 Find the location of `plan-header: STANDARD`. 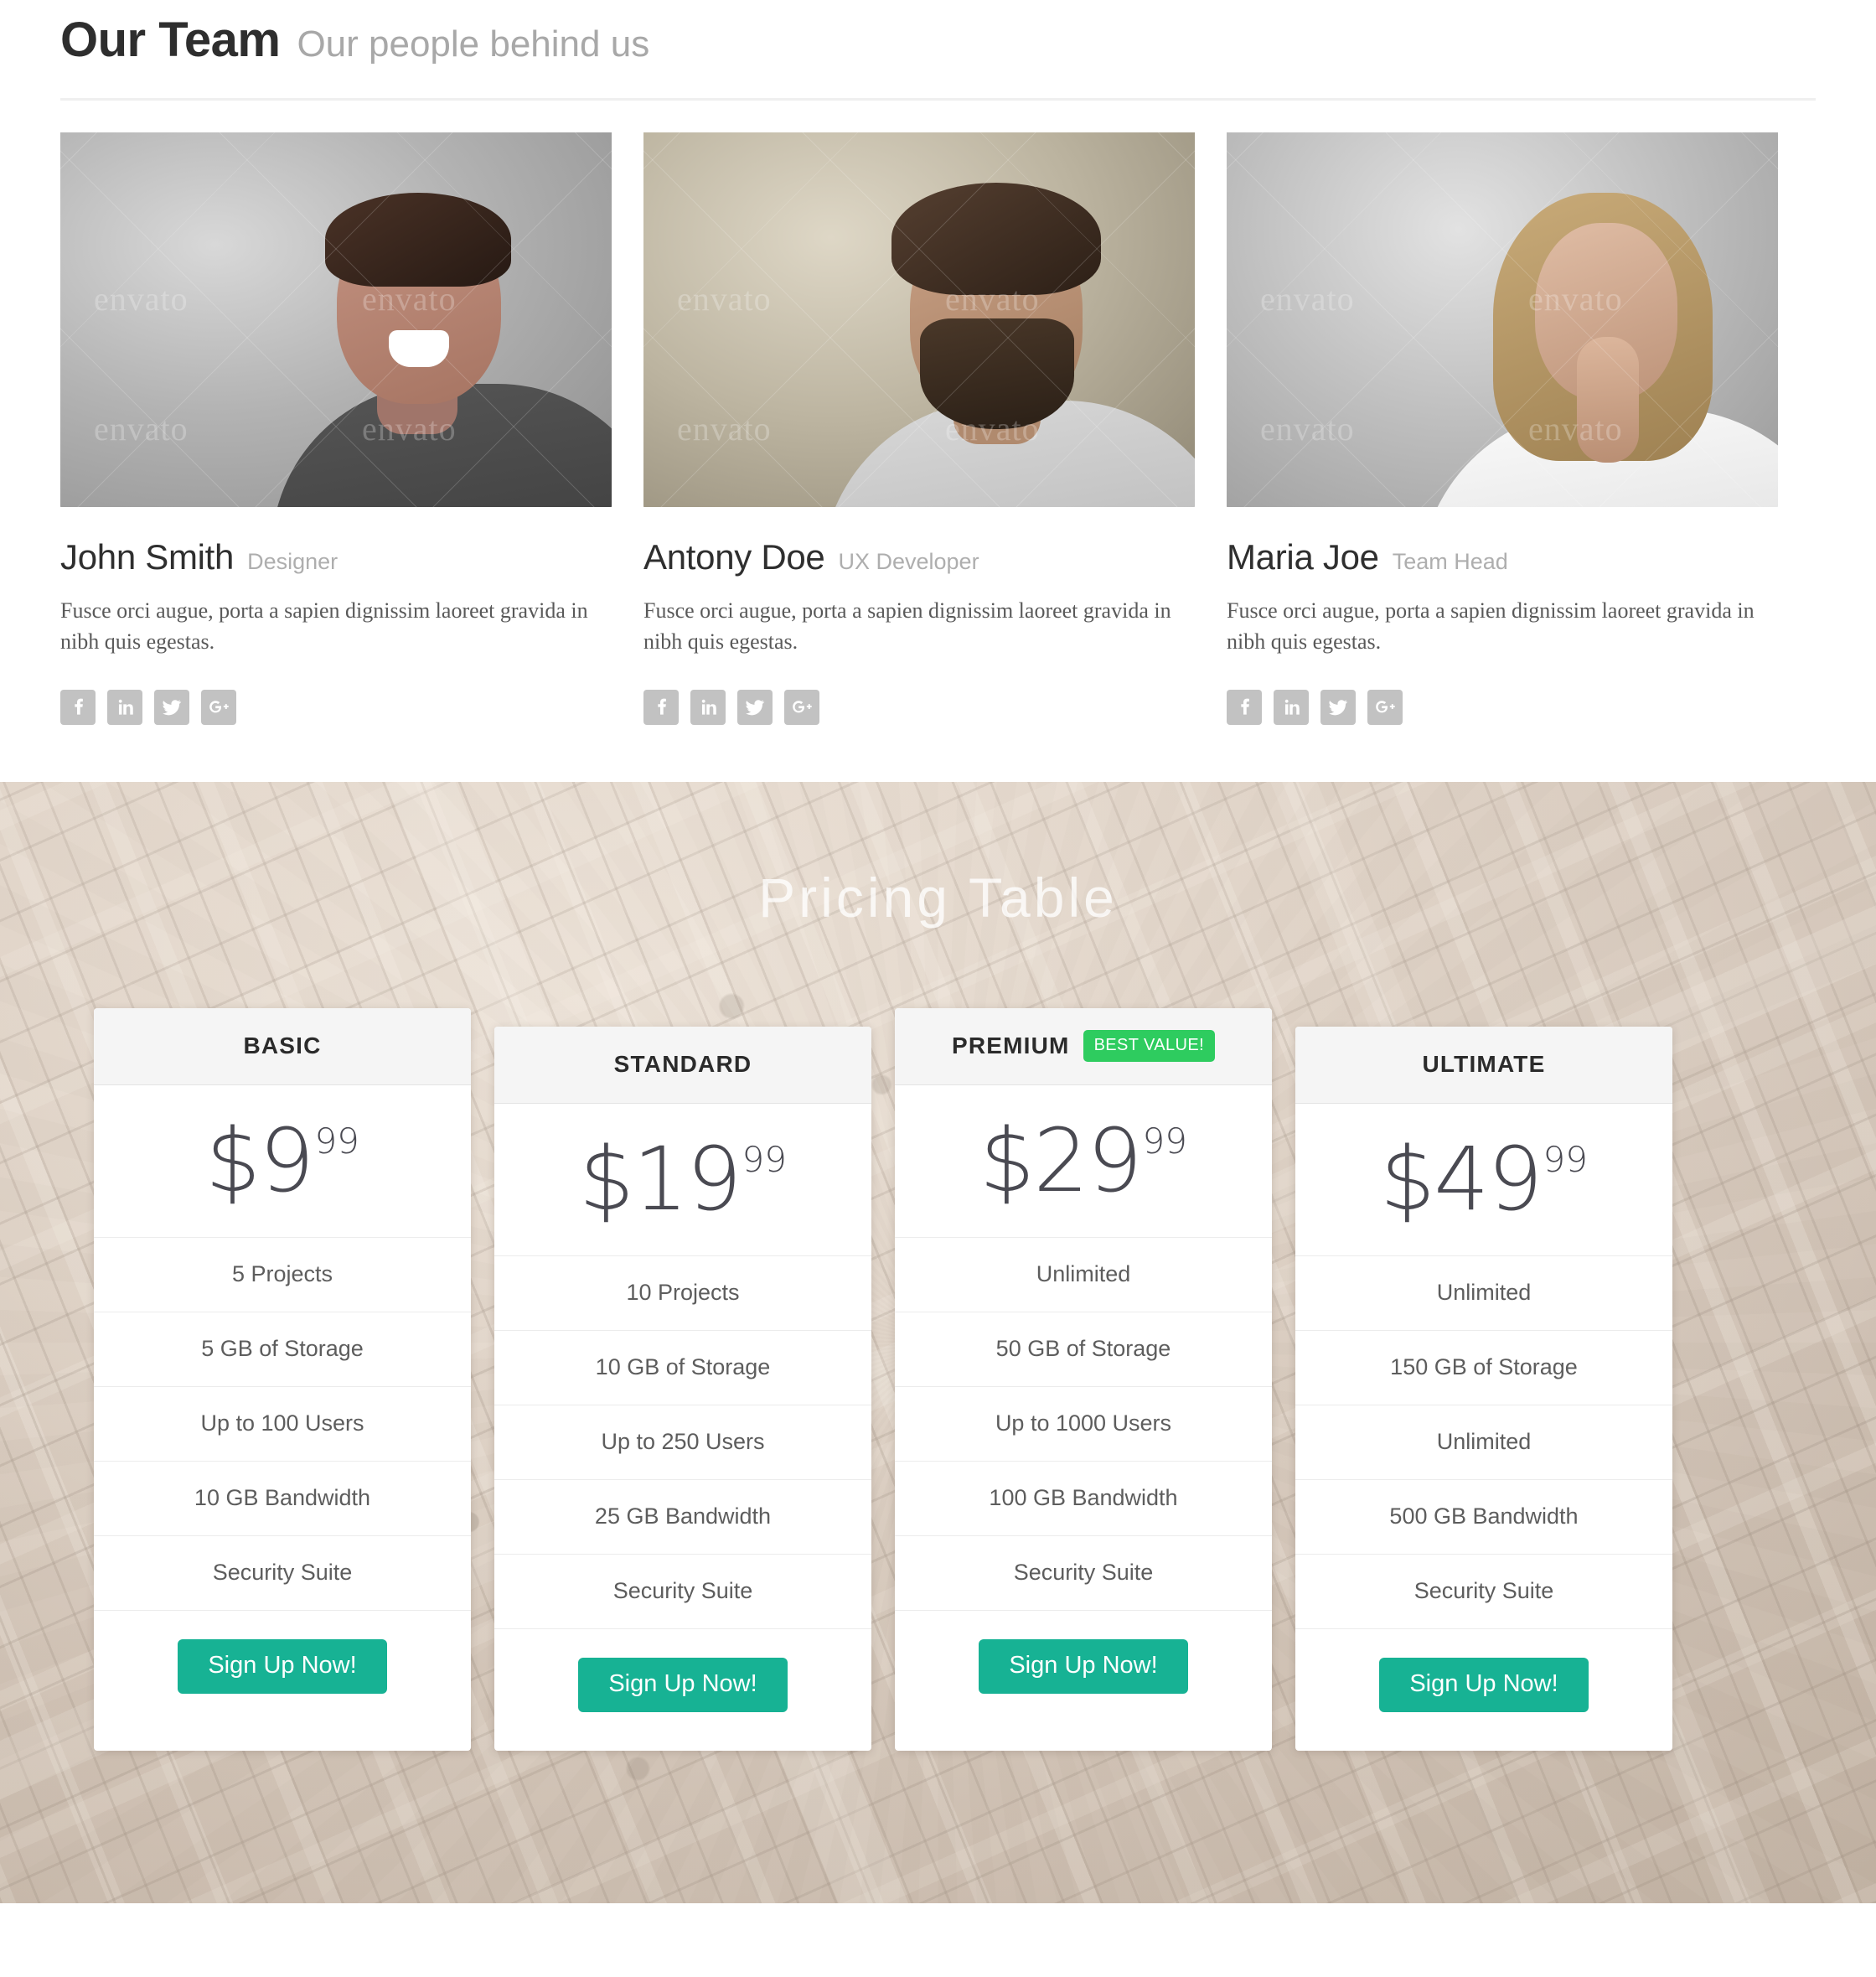

plan-header: STANDARD is located at coordinates (682, 1065).